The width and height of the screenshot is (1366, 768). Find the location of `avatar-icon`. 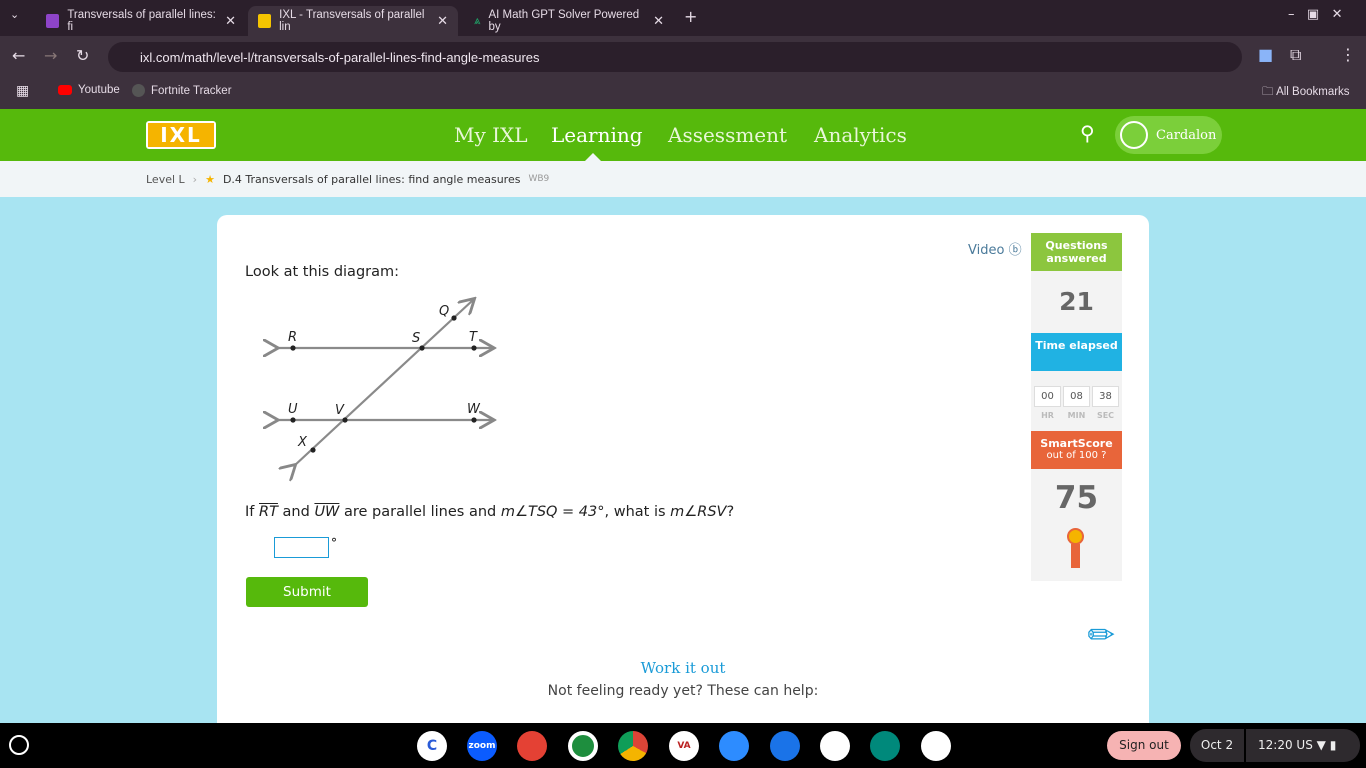

avatar-icon is located at coordinates (1134, 135).